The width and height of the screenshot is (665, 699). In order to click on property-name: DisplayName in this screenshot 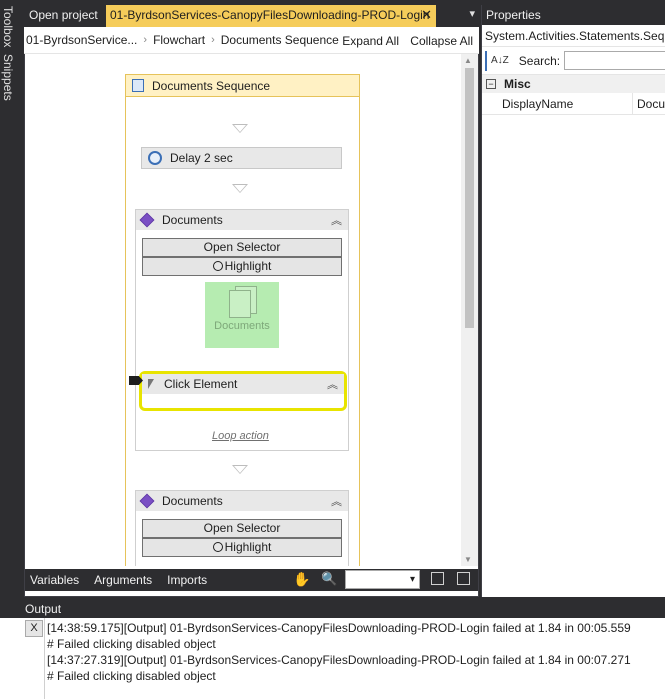, I will do `click(557, 103)`.